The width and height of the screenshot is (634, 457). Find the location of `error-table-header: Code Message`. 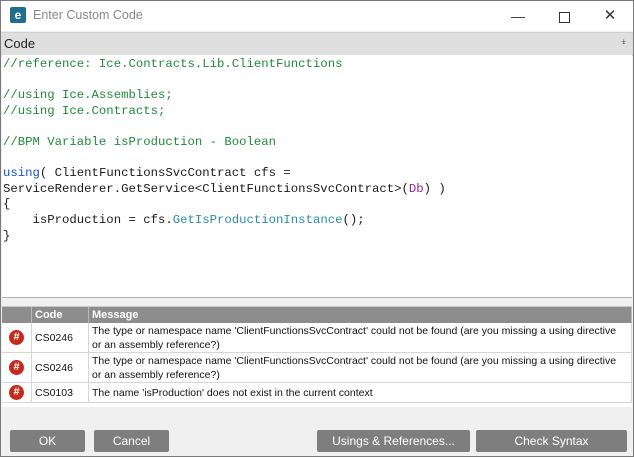

error-table-header: Code Message is located at coordinates (317, 315).